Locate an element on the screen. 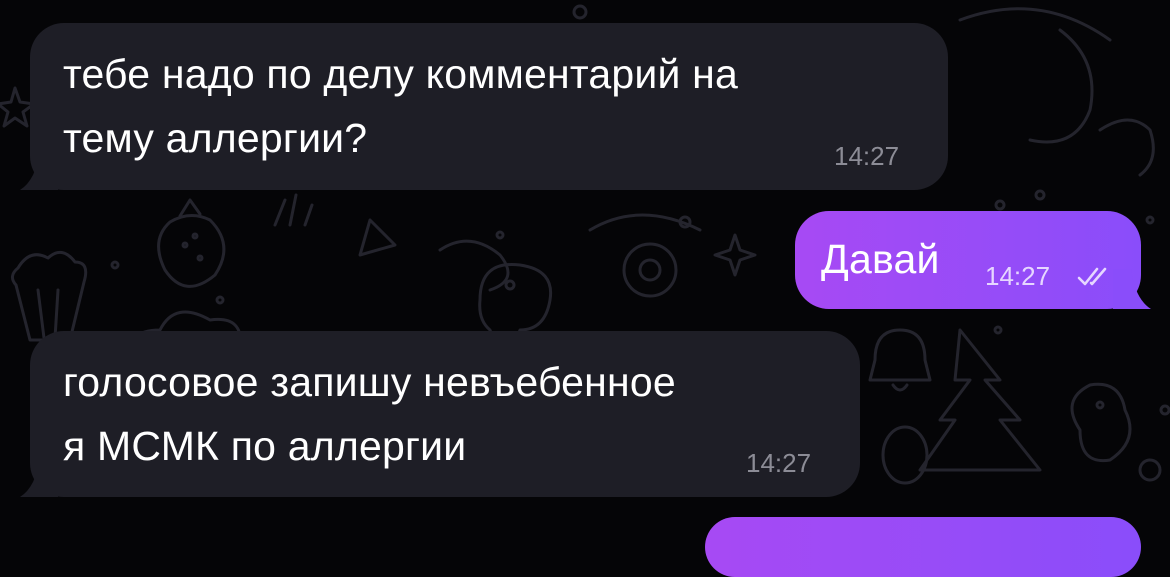  message-text-line: я МСМК по аллергии is located at coordinates (265, 446).